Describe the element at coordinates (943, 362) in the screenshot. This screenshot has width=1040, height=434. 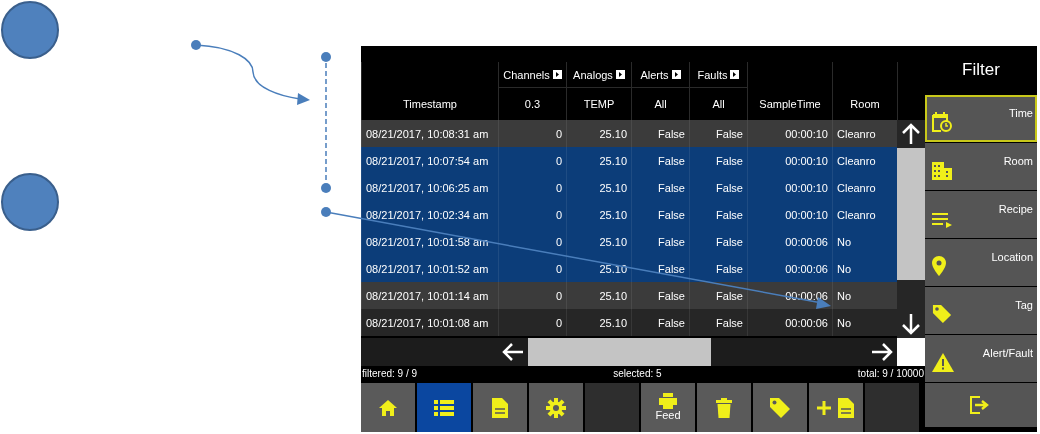
I see `warning-icon` at that location.